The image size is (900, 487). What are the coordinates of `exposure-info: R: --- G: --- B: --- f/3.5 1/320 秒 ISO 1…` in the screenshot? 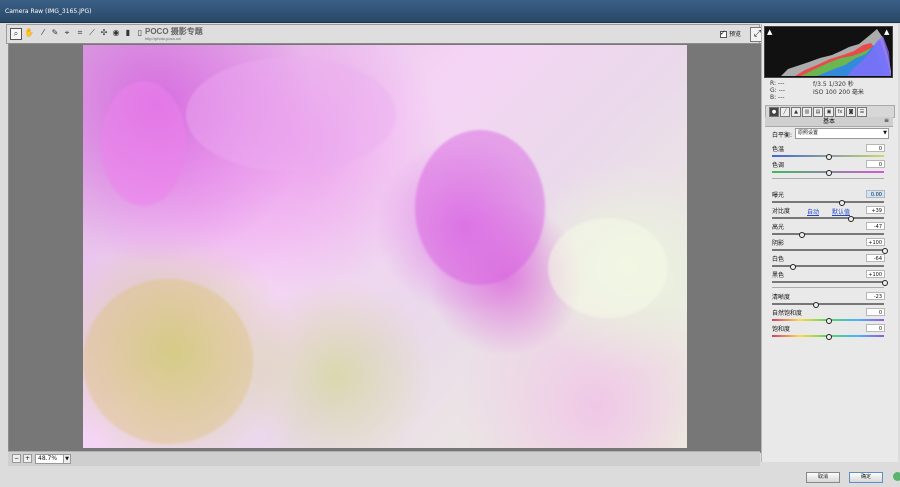 It's located at (829, 91).